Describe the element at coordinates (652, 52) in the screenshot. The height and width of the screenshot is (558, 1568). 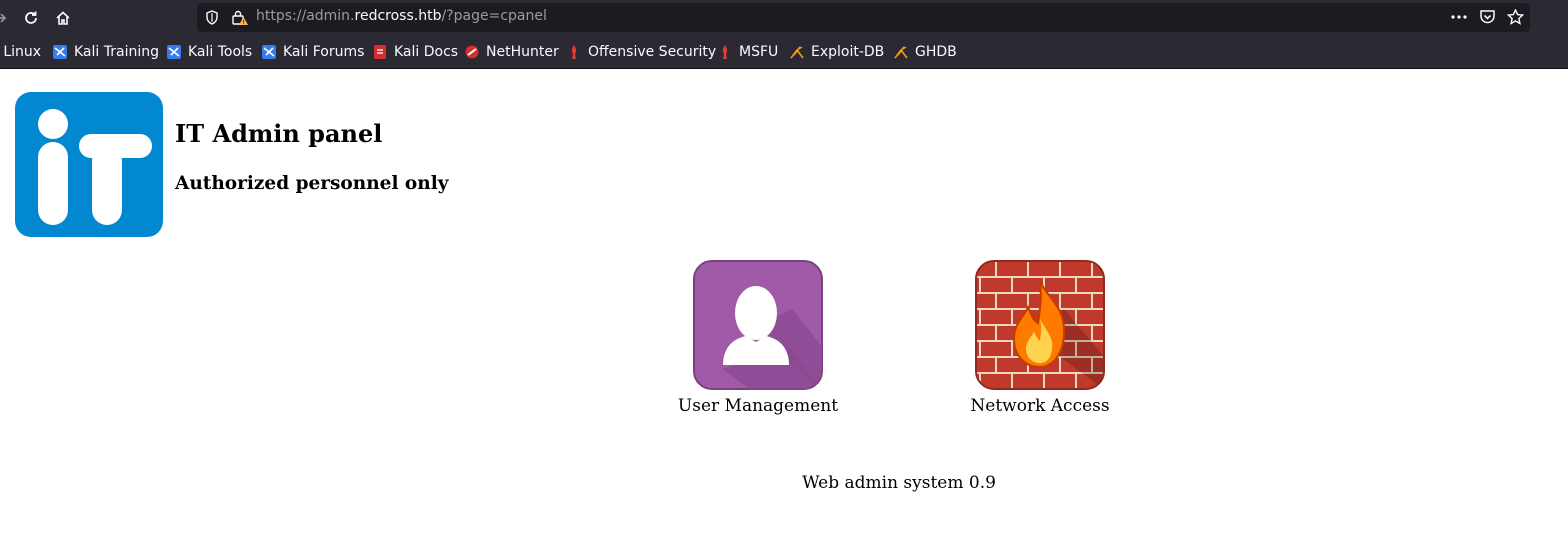
I see `bookmark-label: Offensive Security` at that location.